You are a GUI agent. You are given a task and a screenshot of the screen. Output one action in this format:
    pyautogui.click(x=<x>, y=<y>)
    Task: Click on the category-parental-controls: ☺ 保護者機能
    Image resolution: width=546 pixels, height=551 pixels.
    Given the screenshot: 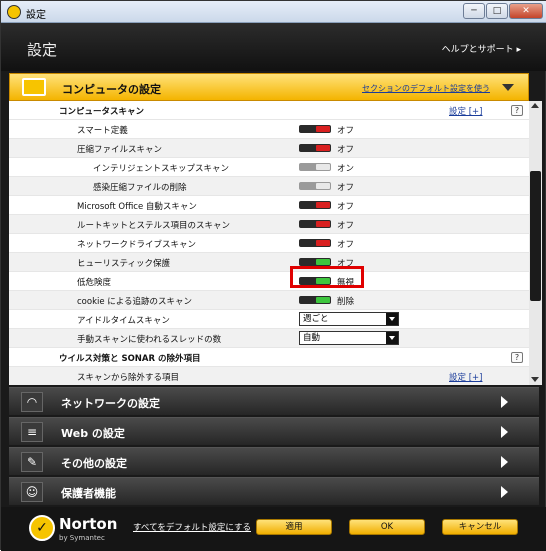 What is the action you would take?
    pyautogui.click(x=274, y=491)
    